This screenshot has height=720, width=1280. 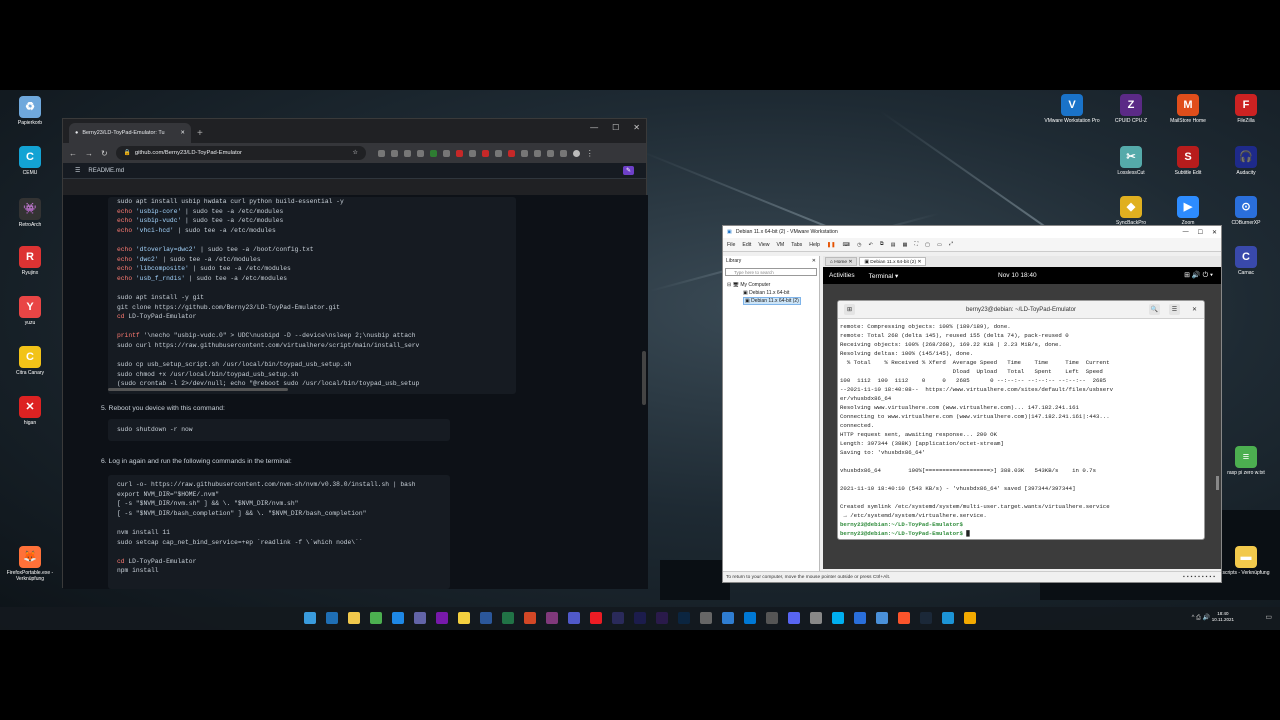 I want to click on profile-avatar, so click(x=576, y=153).